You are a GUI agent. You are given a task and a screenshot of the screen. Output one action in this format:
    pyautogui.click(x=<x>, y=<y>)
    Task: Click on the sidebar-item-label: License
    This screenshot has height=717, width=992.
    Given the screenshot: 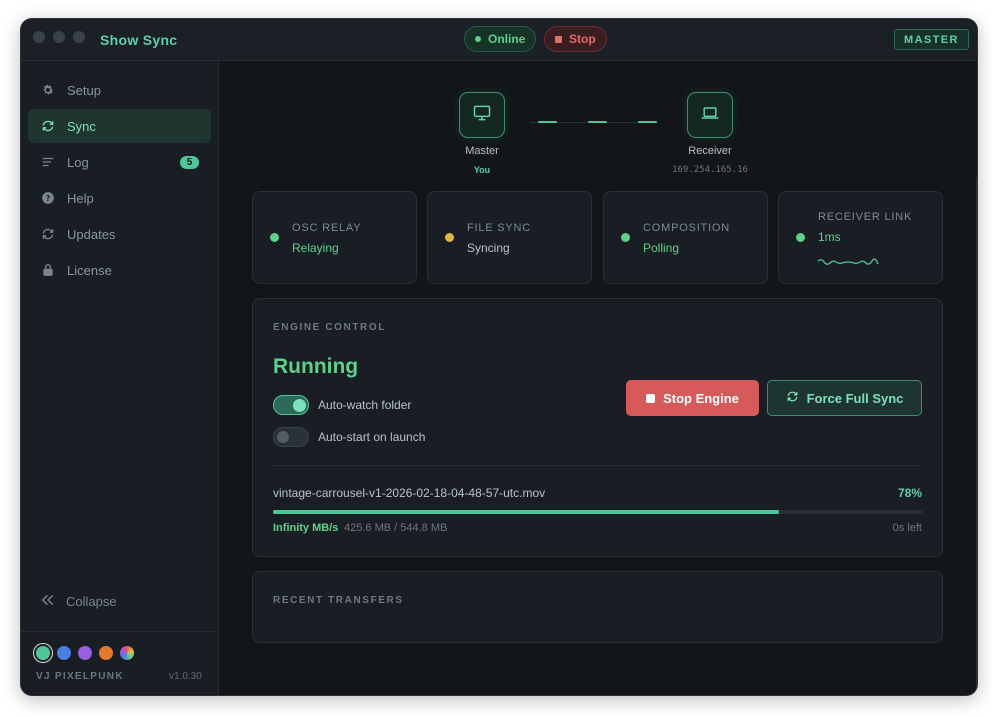 What is the action you would take?
    pyautogui.click(x=89, y=270)
    